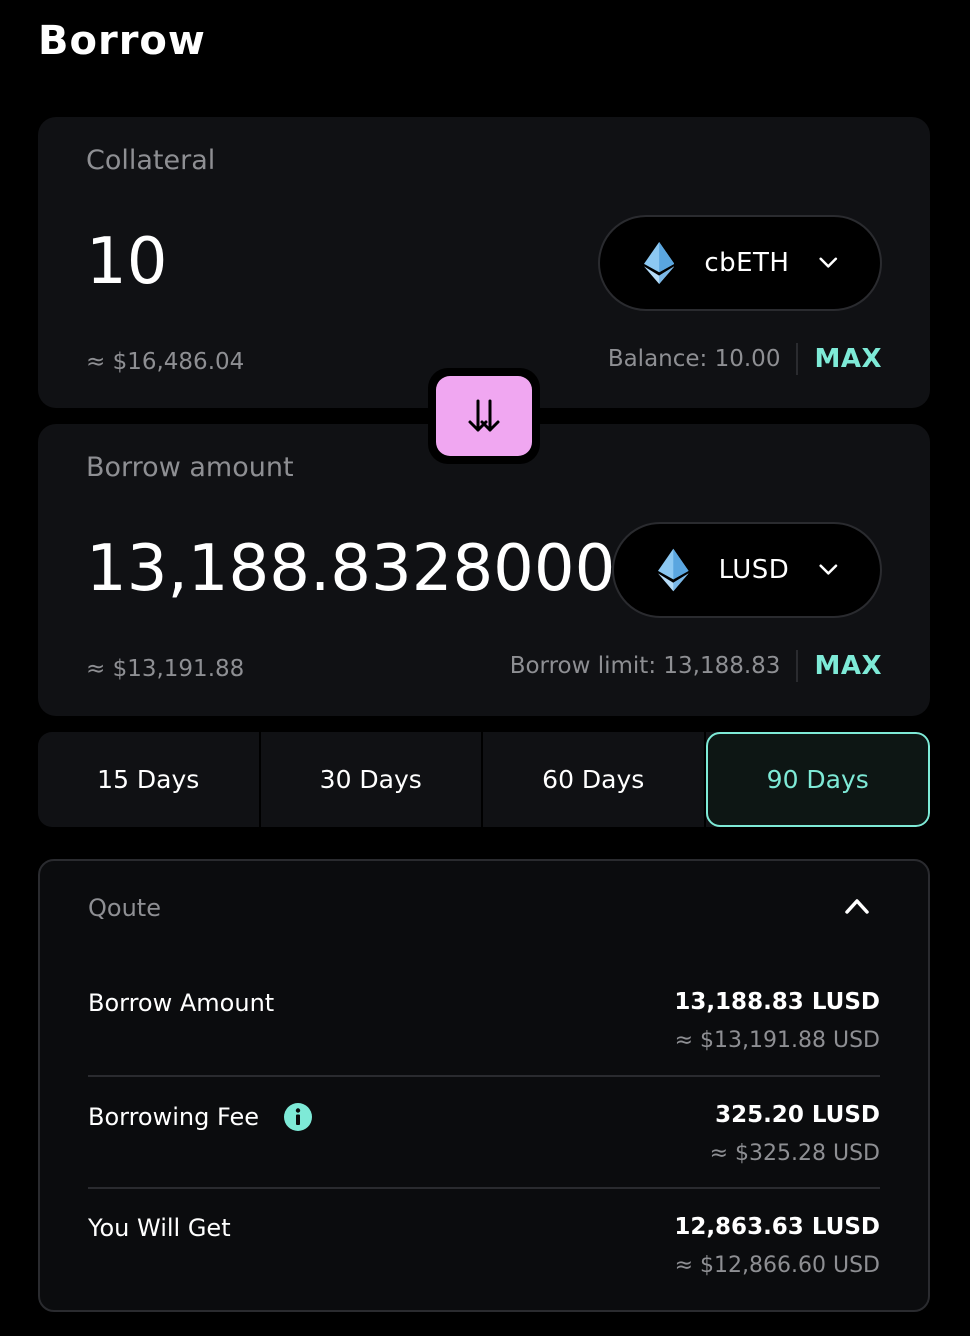  I want to click on swap-arrows-icon, so click(484, 415).